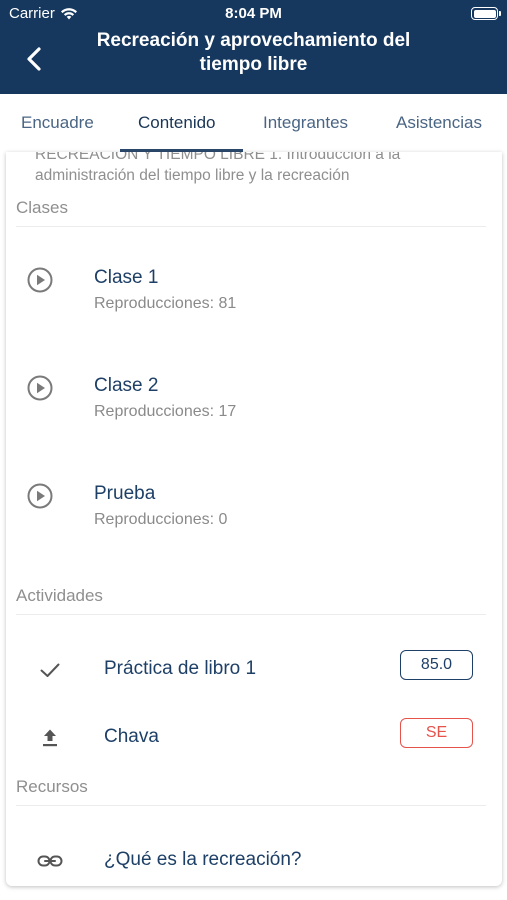  What do you see at coordinates (50, 738) in the screenshot?
I see `upload-icon` at bounding box center [50, 738].